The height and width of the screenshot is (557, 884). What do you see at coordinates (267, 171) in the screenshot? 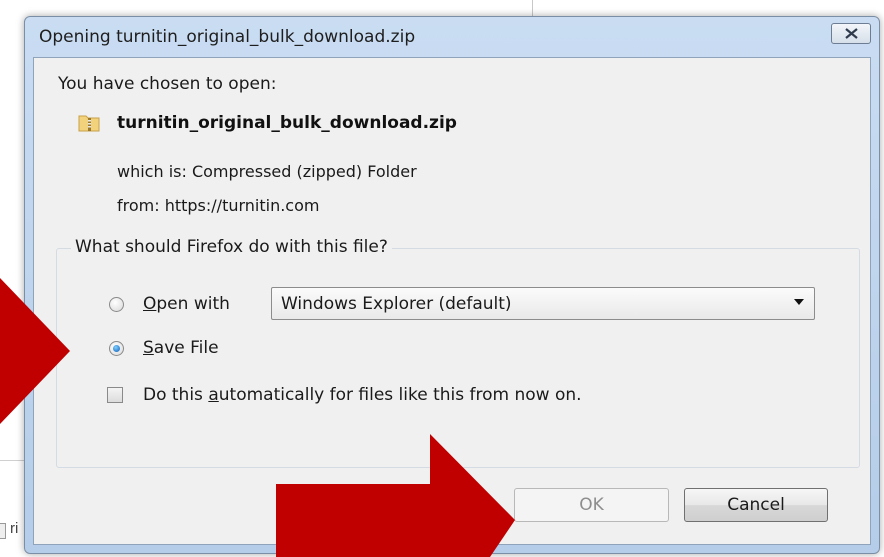
I see `file-type: which is: Compressed (zipped) Folder` at bounding box center [267, 171].